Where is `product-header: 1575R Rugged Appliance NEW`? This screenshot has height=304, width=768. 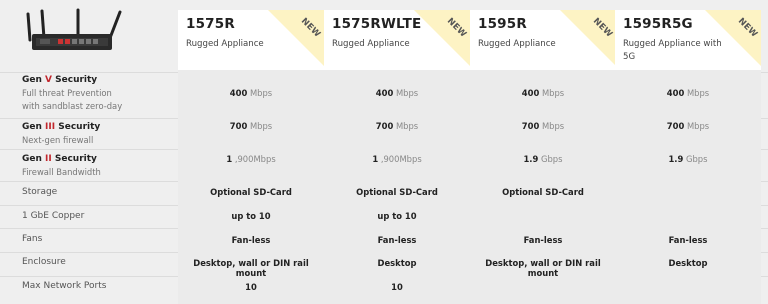
product-header: 1575R Rugged Appliance NEW is located at coordinates (251, 40).